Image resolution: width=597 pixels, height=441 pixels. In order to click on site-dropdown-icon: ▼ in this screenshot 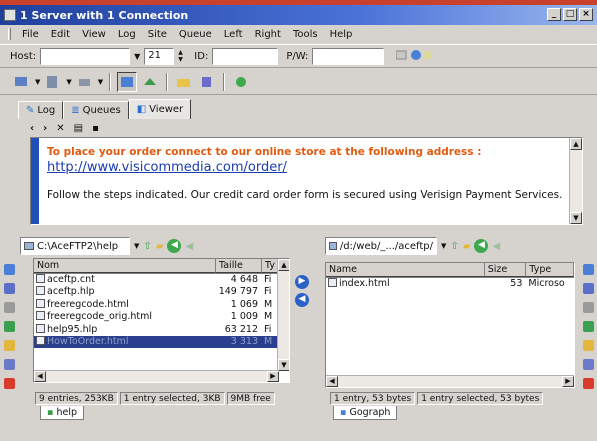, I will do `click(37, 82)`.